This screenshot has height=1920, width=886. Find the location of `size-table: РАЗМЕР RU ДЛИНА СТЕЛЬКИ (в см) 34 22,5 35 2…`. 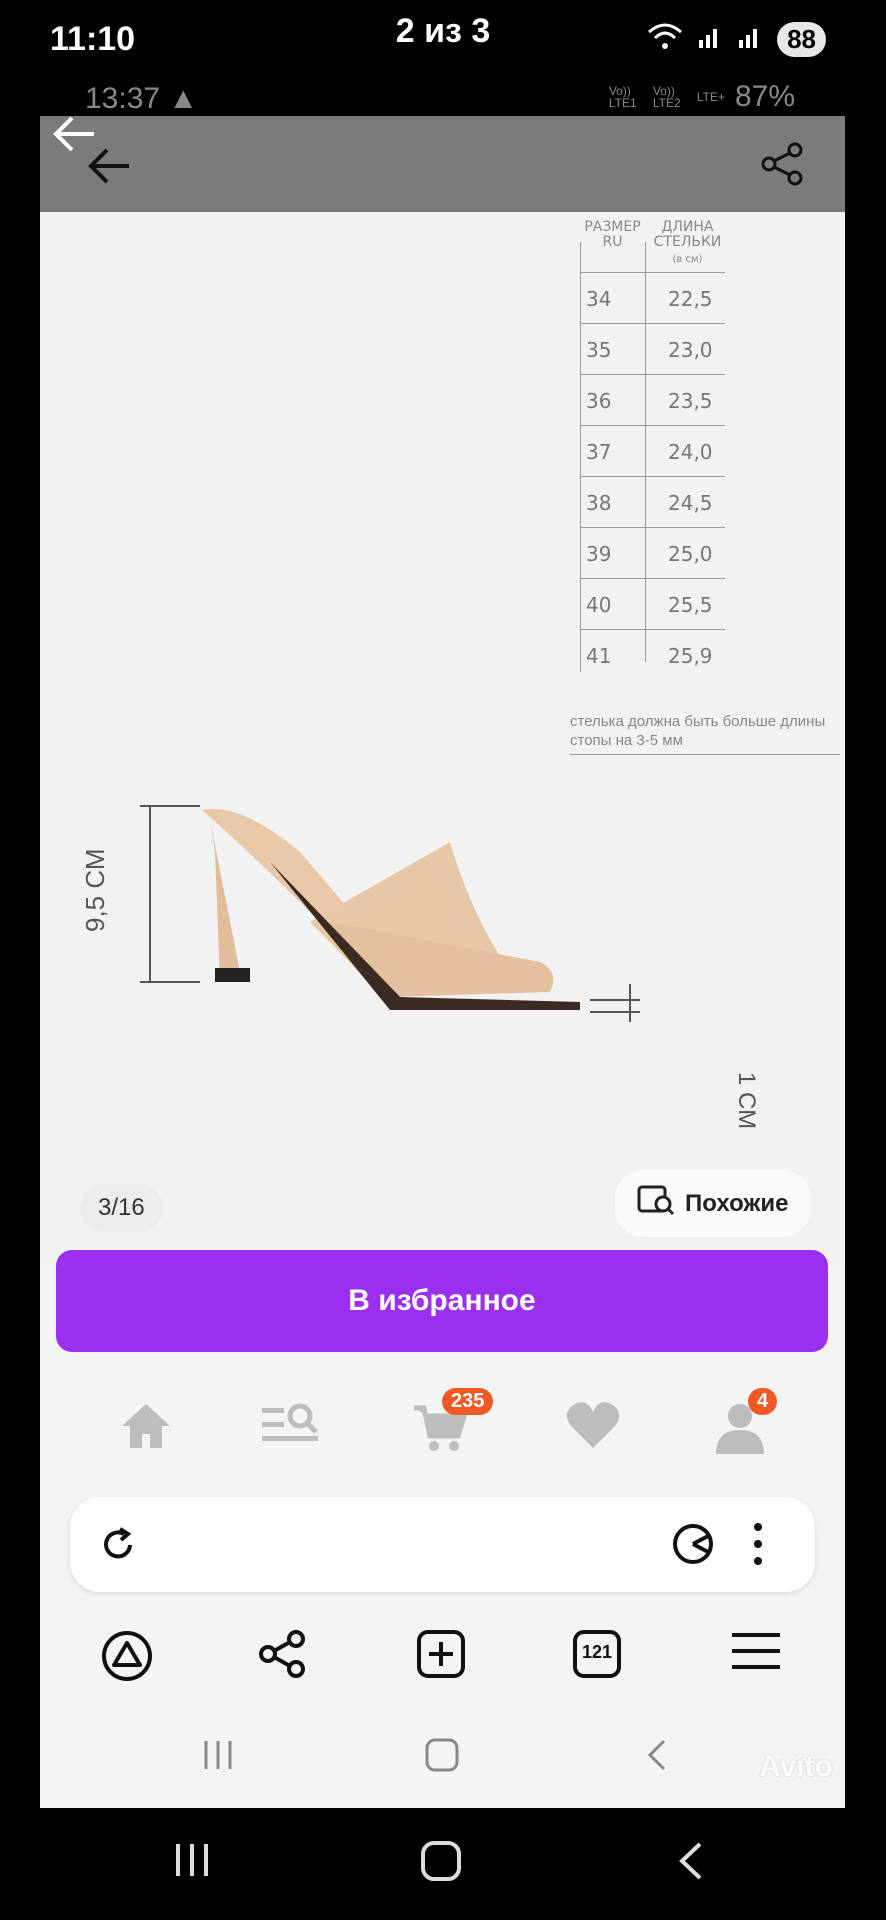

size-table: РАЗМЕР RU ДЛИНА СТЕЛЬКИ (в см) 34 22,5 35 2… is located at coordinates (680, 446).